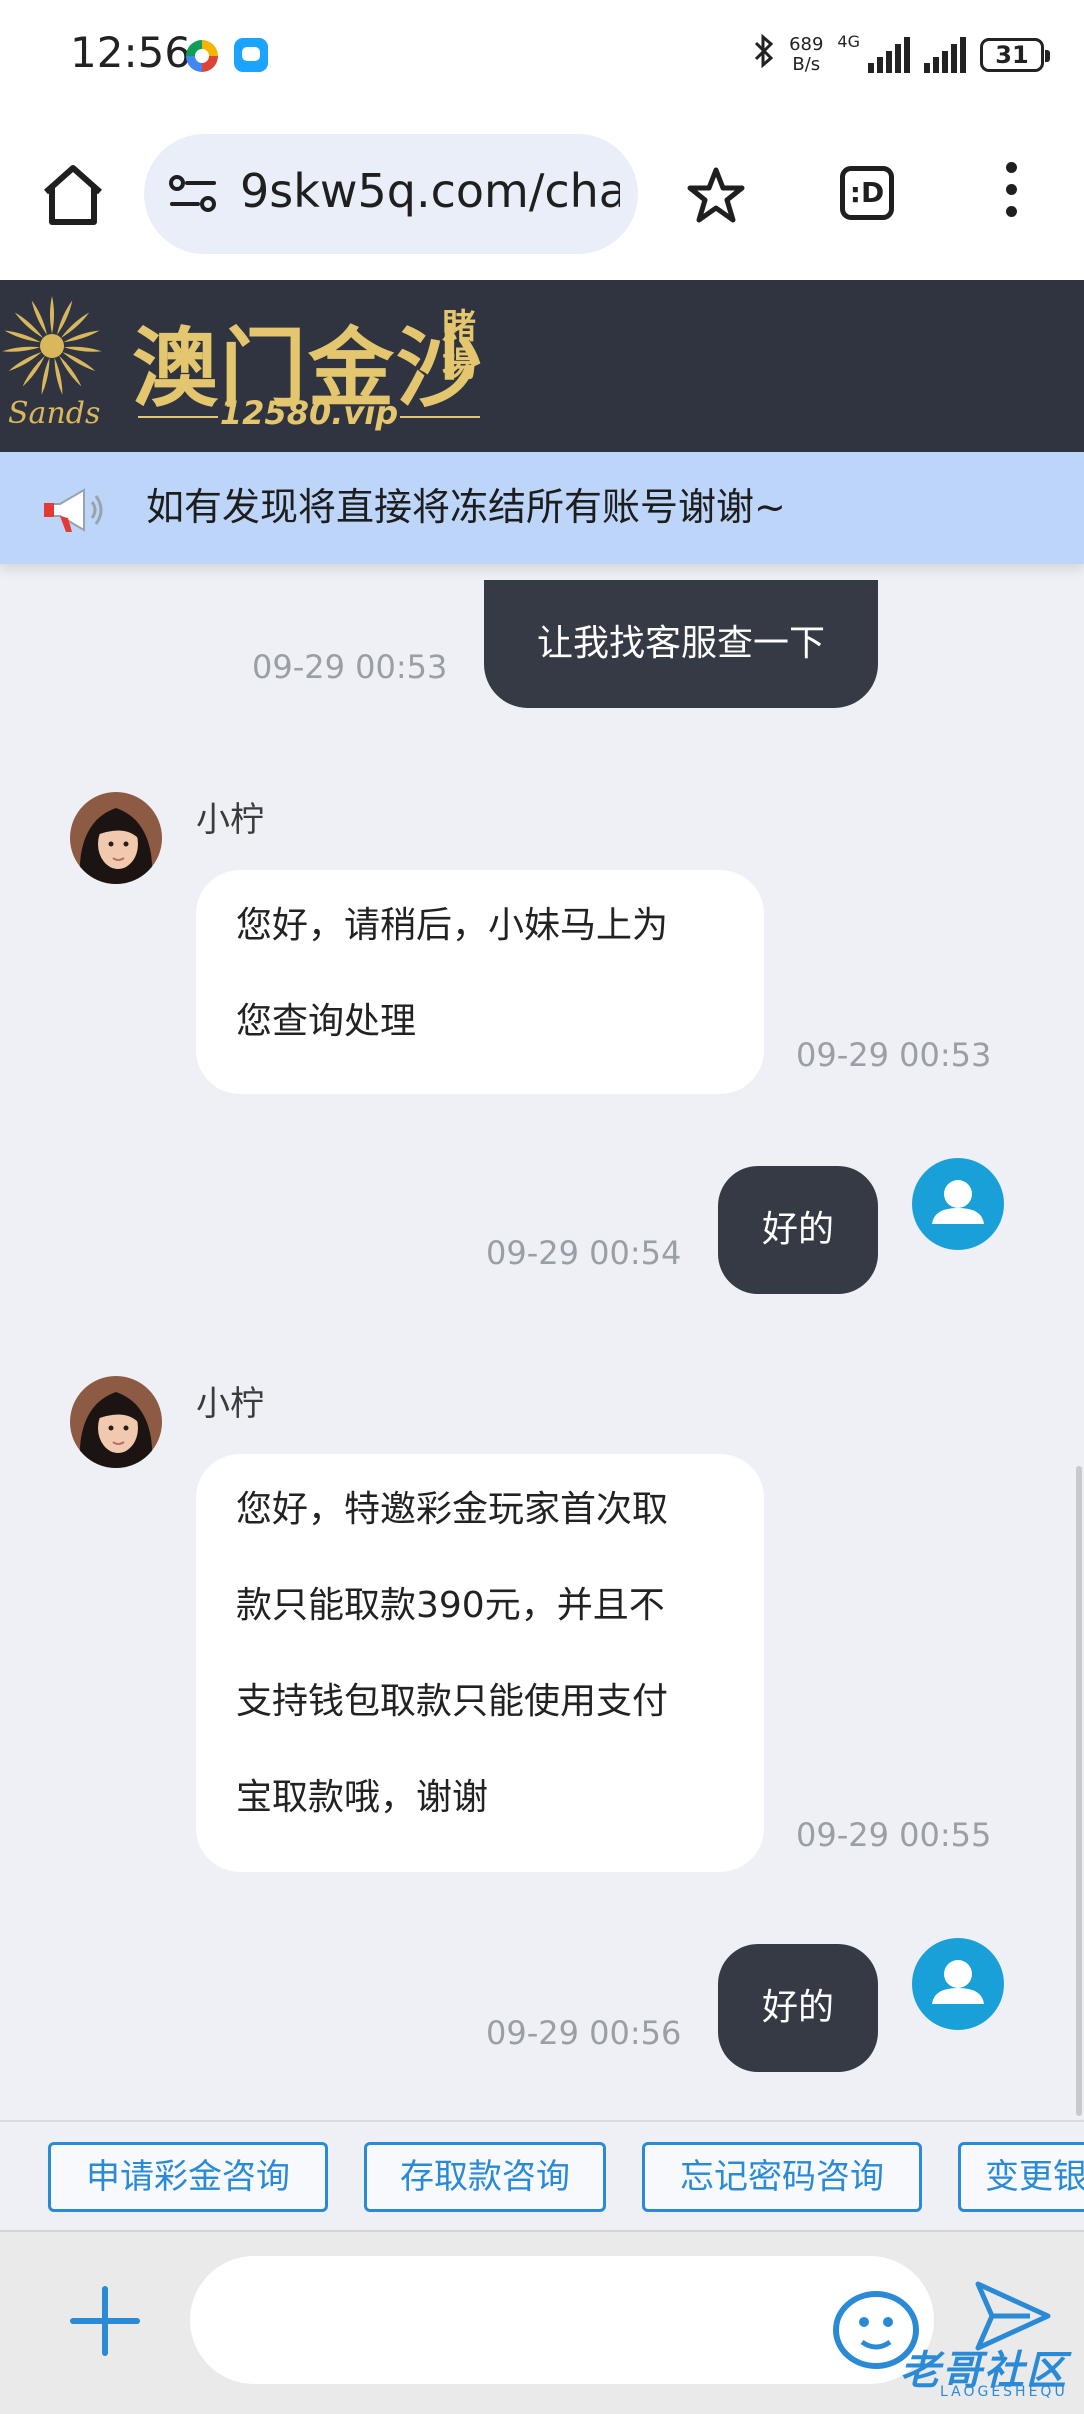 Image resolution: width=1084 pixels, height=2414 pixels. I want to click on net-speed: 689 B/s, so click(806, 55).